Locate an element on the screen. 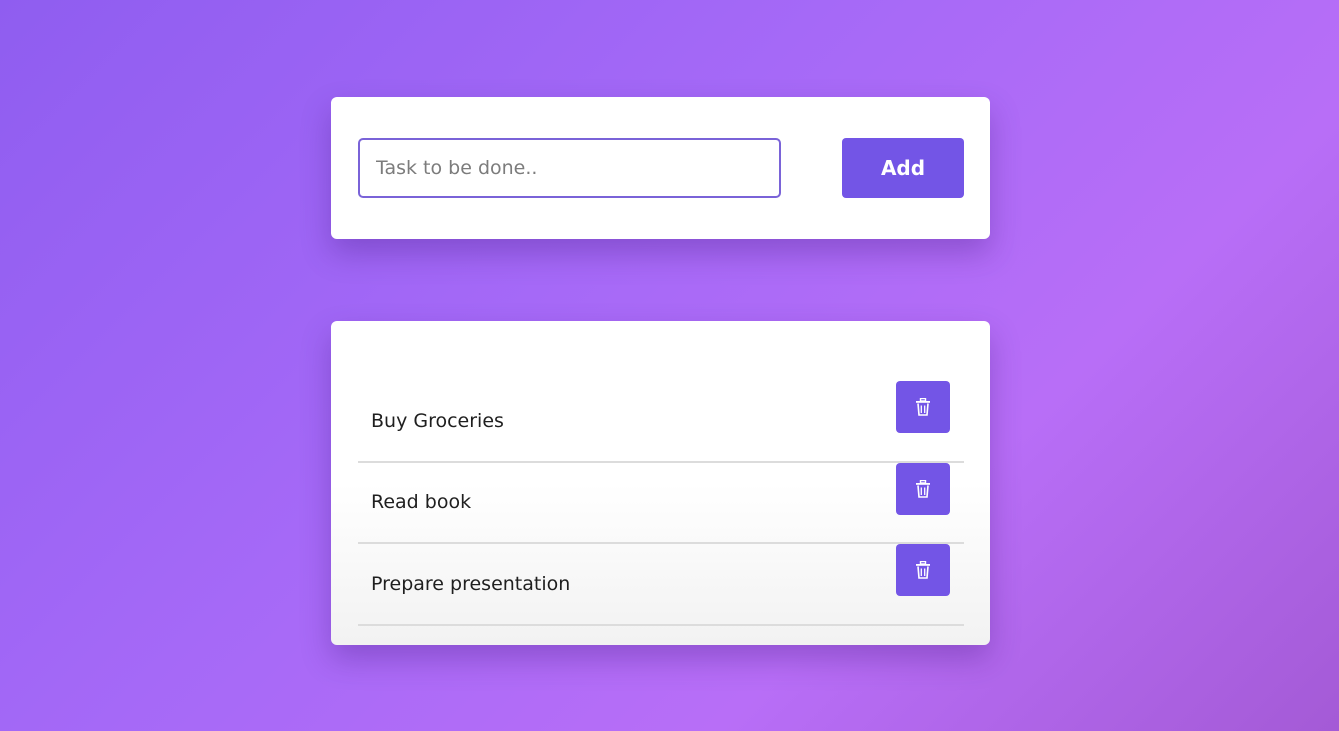 The width and height of the screenshot is (1339, 731). task-label: Buy Groceries is located at coordinates (437, 420).